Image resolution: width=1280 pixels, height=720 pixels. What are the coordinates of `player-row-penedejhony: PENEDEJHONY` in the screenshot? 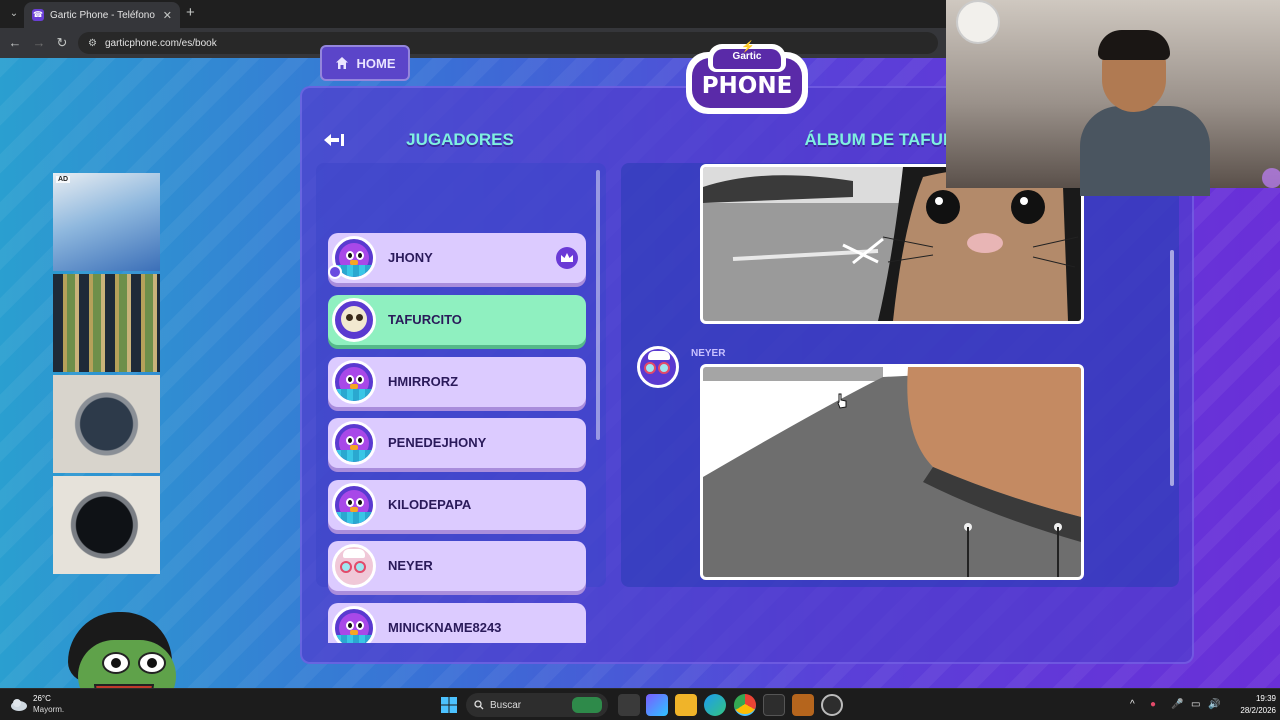 It's located at (457, 443).